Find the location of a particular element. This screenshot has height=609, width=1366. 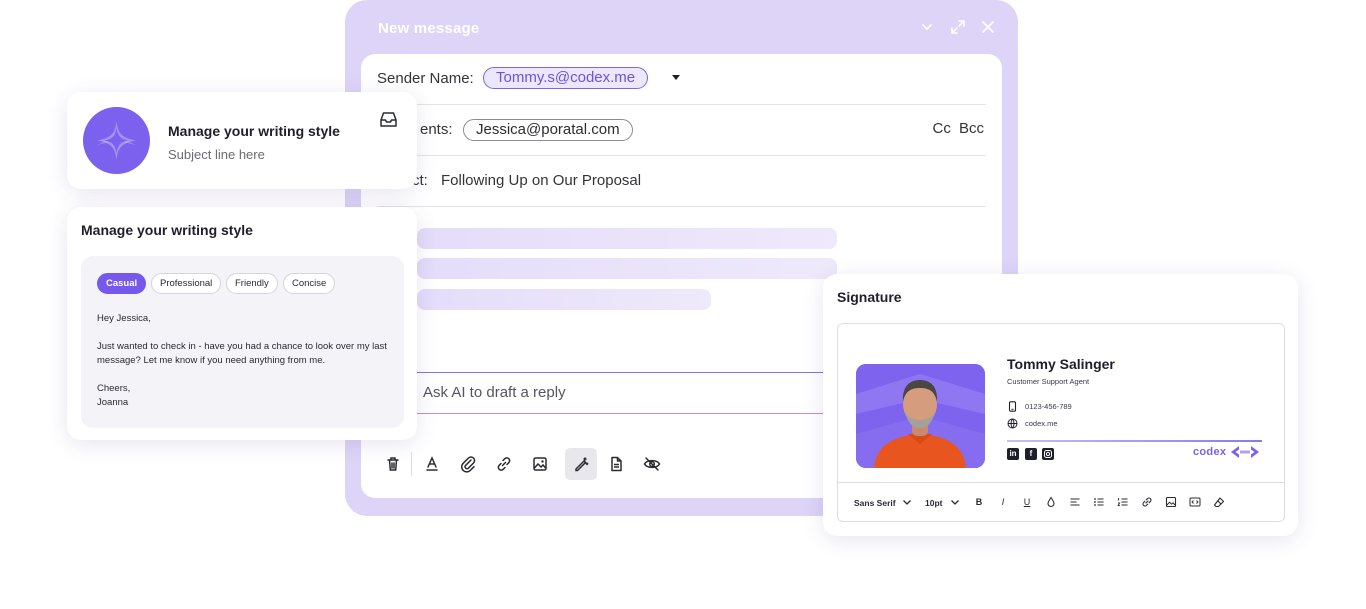

minimize-icon is located at coordinates (927, 27).